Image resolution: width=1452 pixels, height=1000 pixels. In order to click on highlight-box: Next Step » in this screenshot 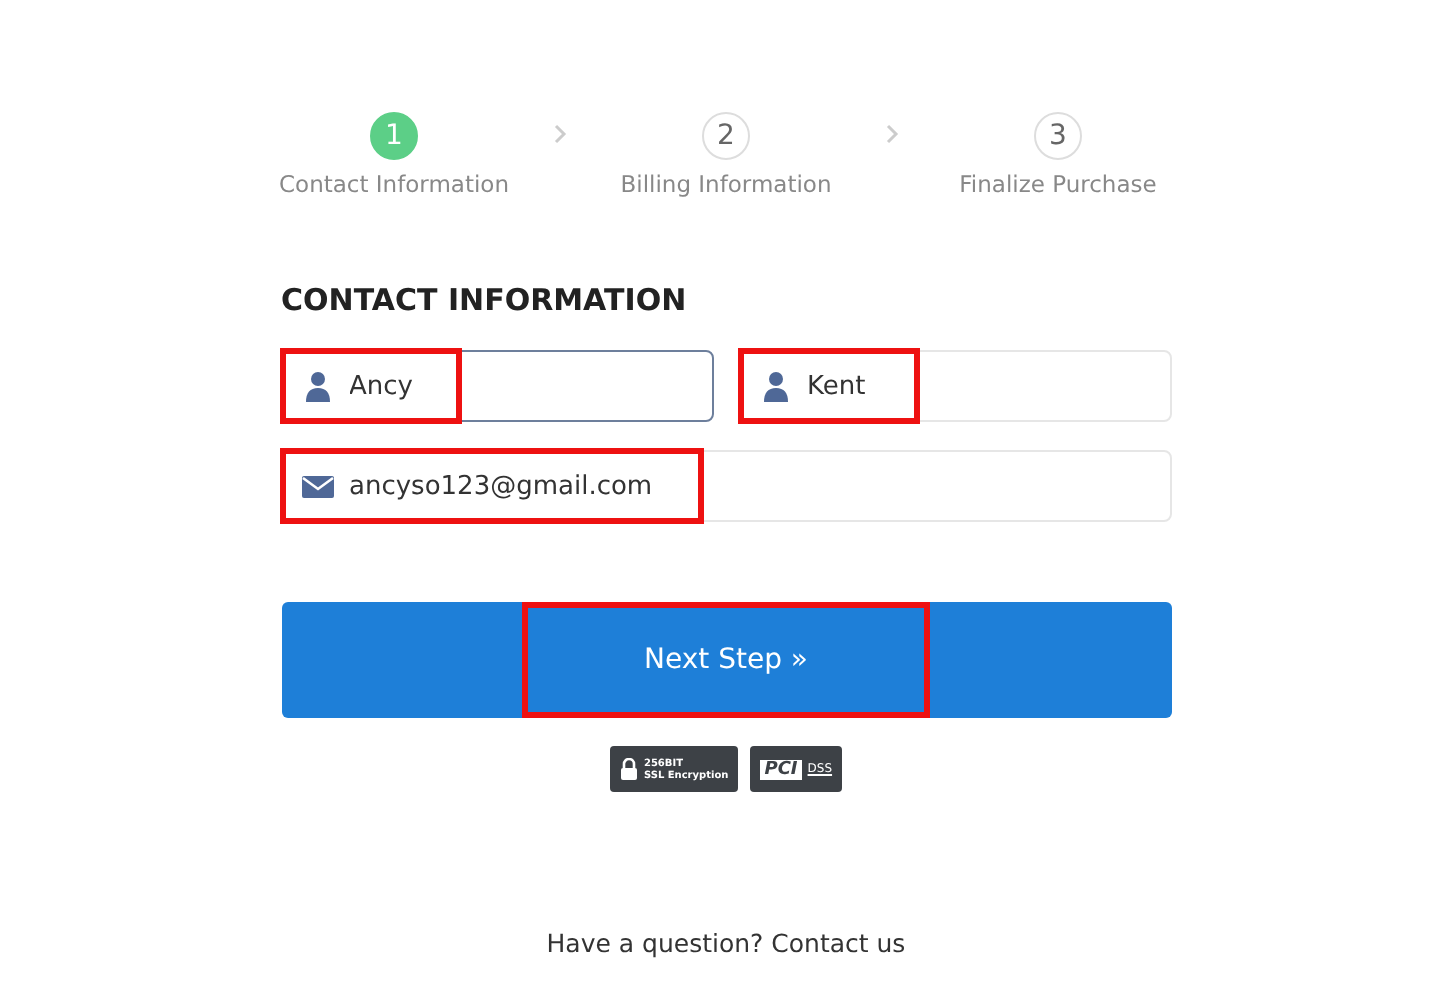, I will do `click(726, 660)`.